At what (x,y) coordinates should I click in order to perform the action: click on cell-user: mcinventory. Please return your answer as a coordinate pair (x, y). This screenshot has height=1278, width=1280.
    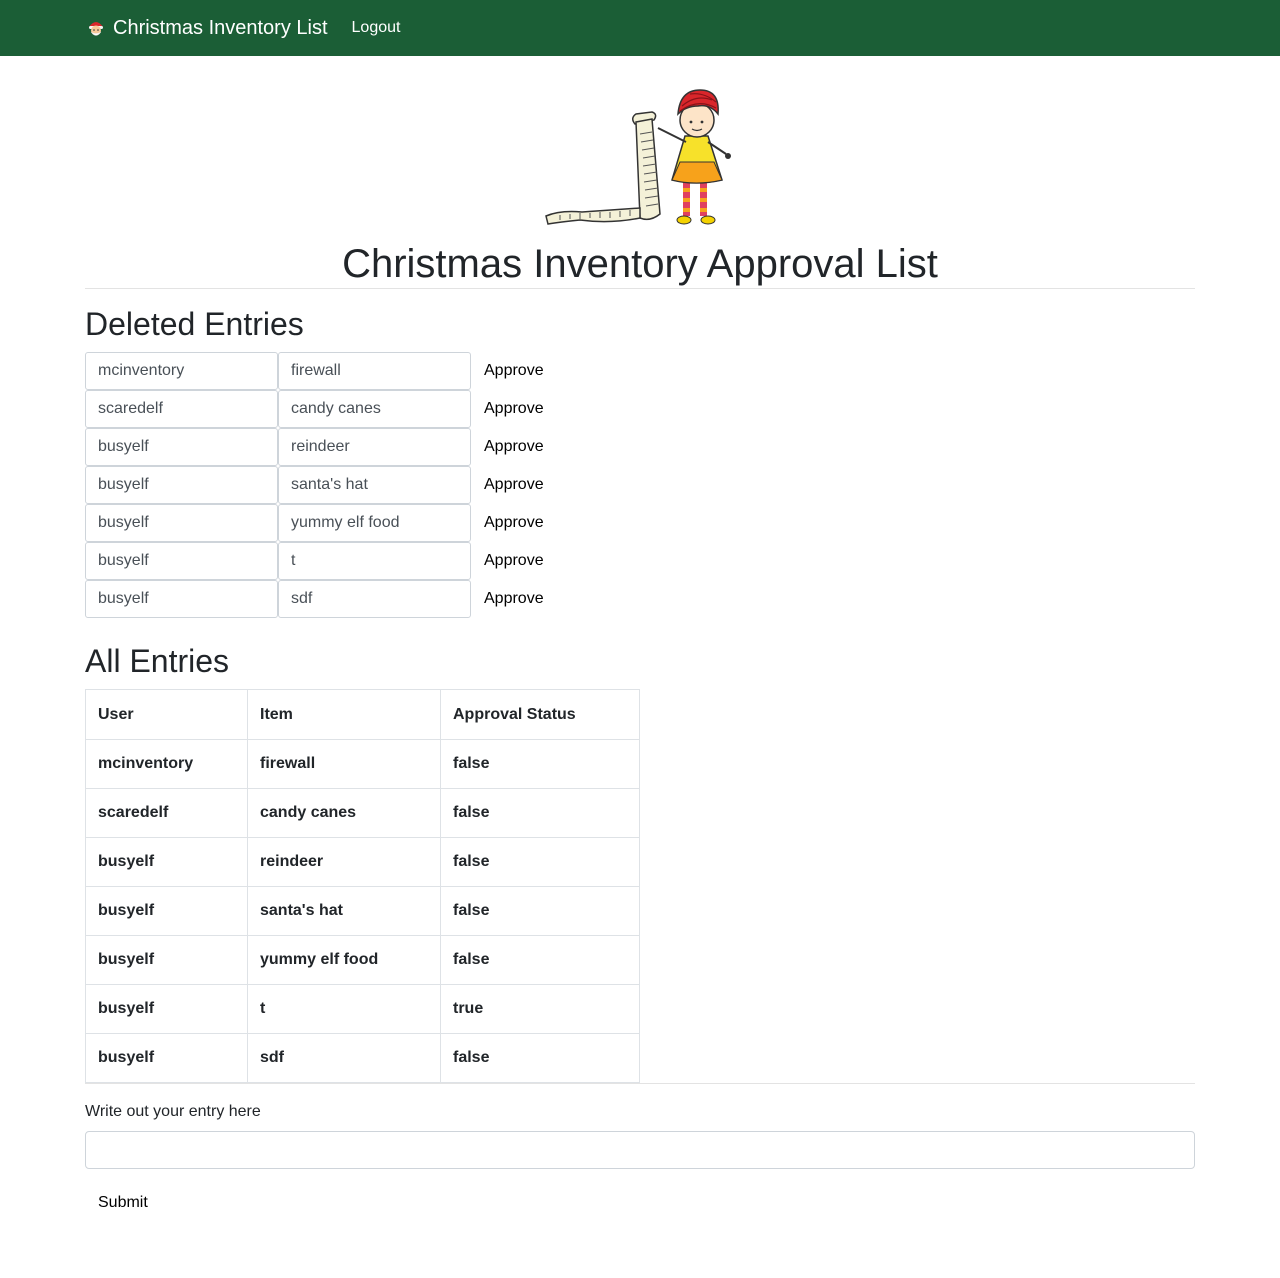
    Looking at the image, I should click on (166, 764).